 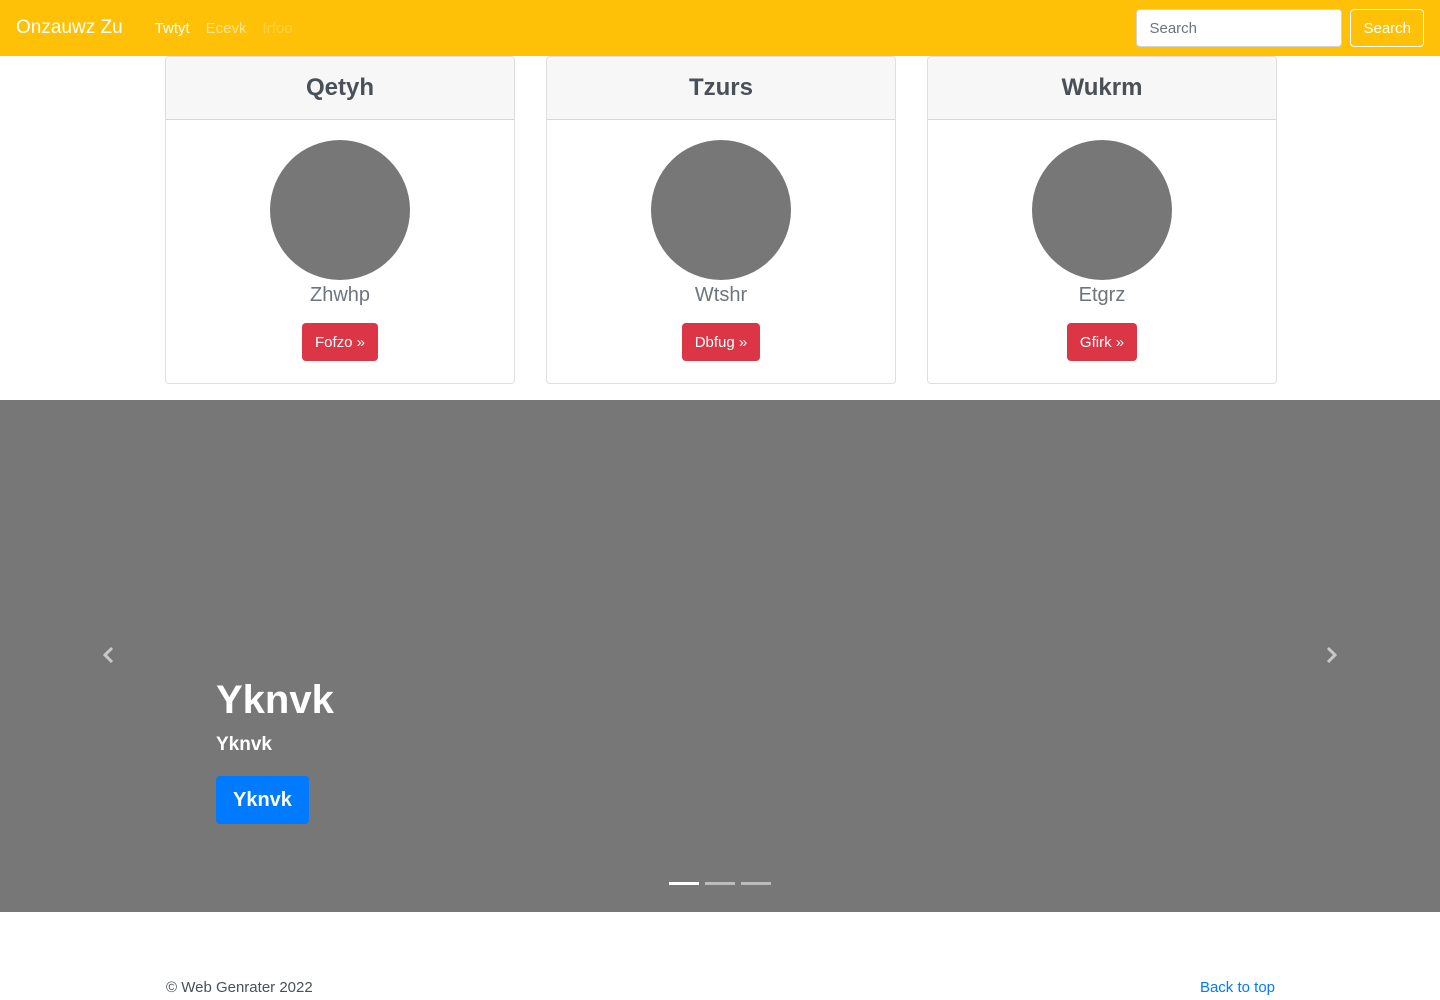 I want to click on nav-link-ecevk: Ecevk, so click(x=226, y=28).